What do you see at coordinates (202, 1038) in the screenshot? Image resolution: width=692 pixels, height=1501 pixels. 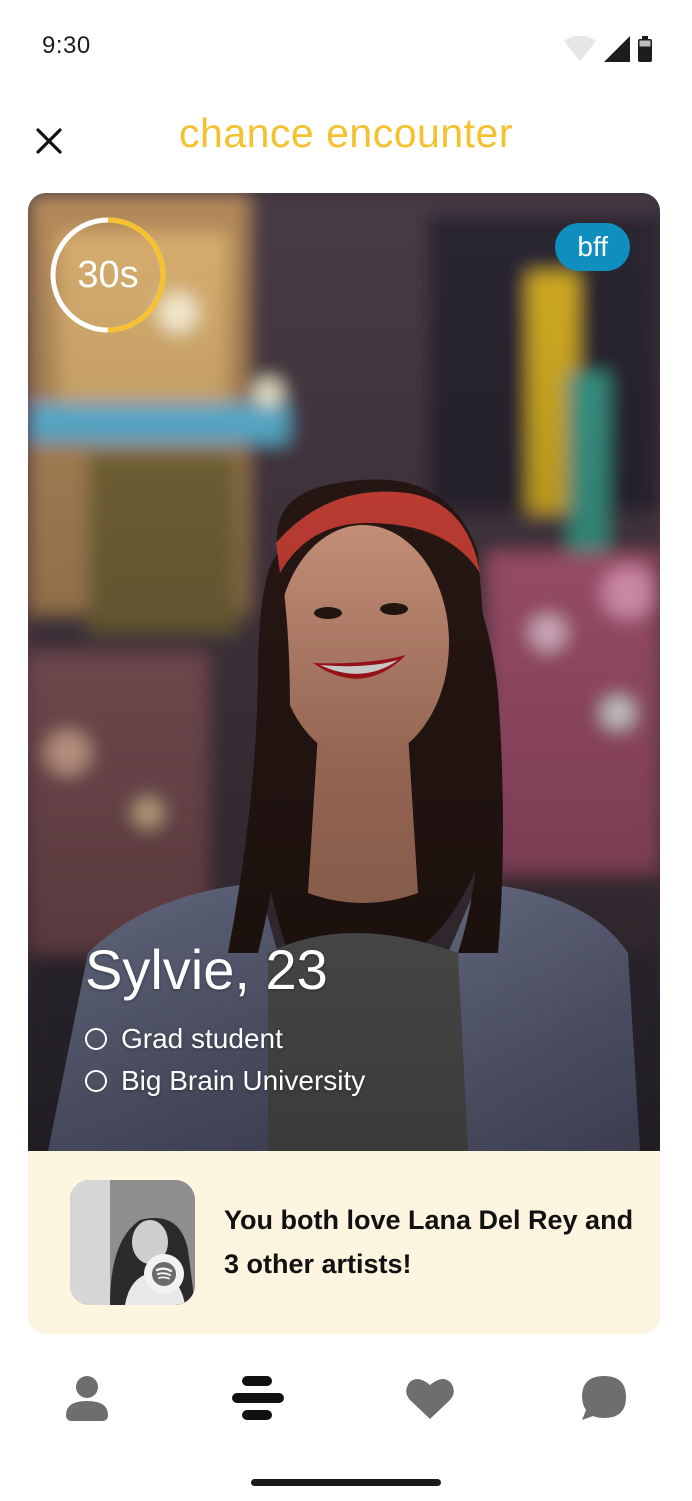 I see `detail-label: Grad student` at bounding box center [202, 1038].